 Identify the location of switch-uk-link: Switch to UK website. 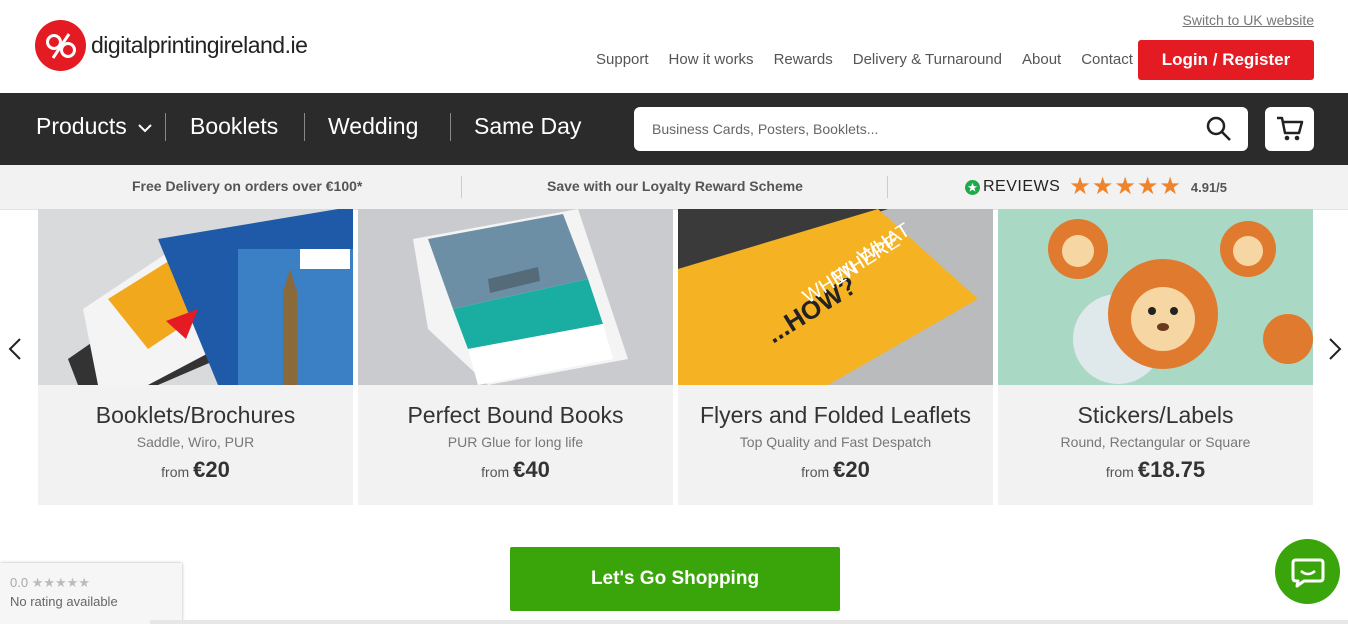
(1249, 20).